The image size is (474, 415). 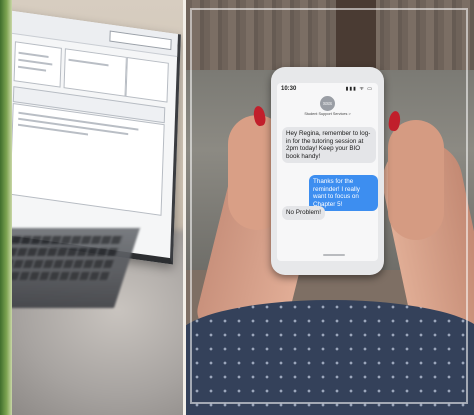 I want to click on recent-box, so click(x=95, y=72).